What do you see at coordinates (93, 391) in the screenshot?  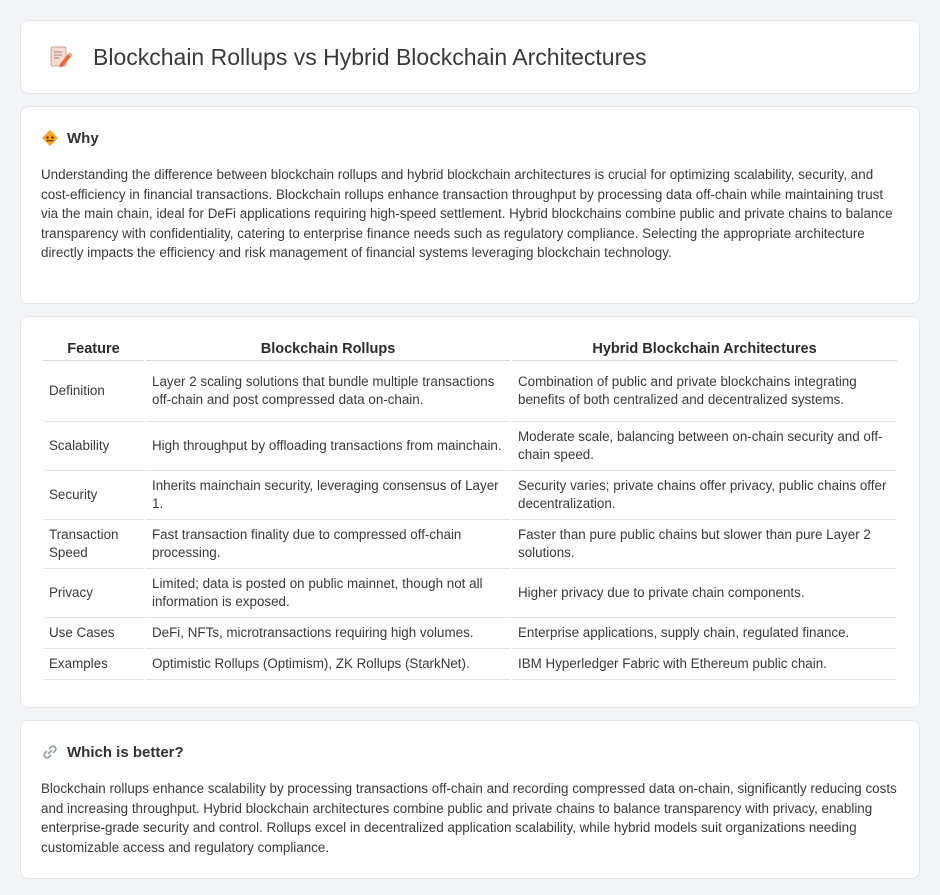 I see `feature-cell: Definition` at bounding box center [93, 391].